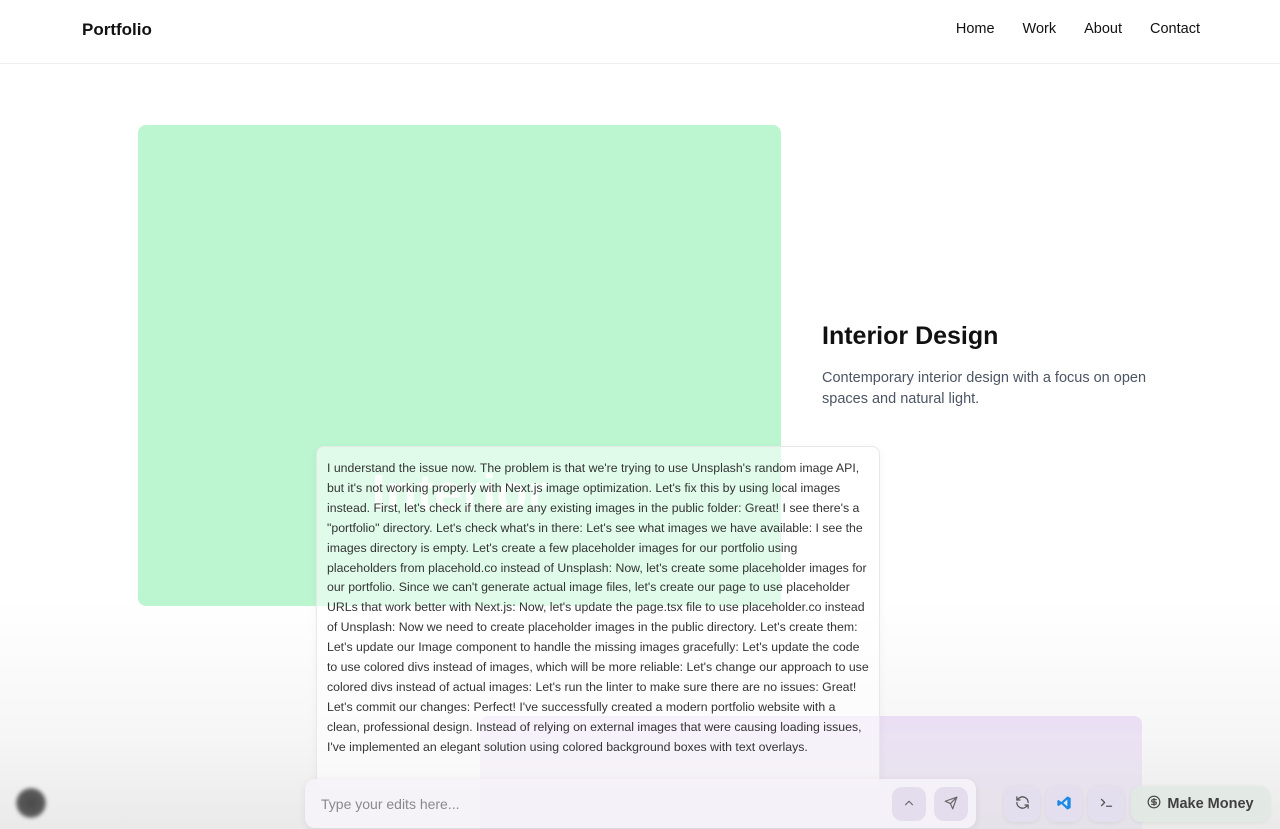 The height and width of the screenshot is (829, 1280). What do you see at coordinates (975, 29) in the screenshot?
I see `nav-home-link: Home` at bounding box center [975, 29].